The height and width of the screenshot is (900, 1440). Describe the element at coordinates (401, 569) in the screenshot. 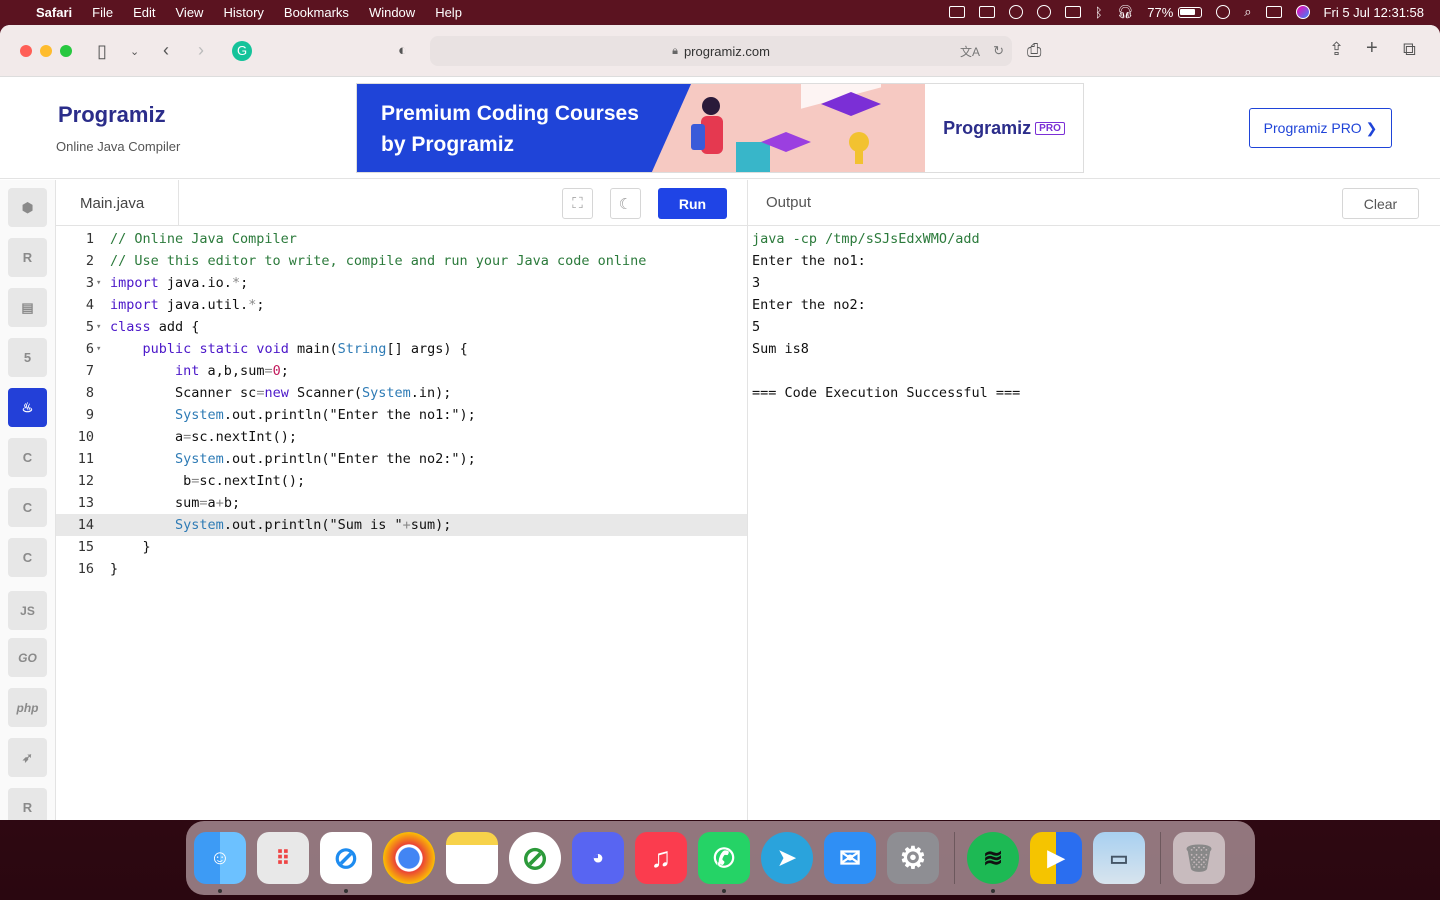

I see `code-line: 16}` at that location.